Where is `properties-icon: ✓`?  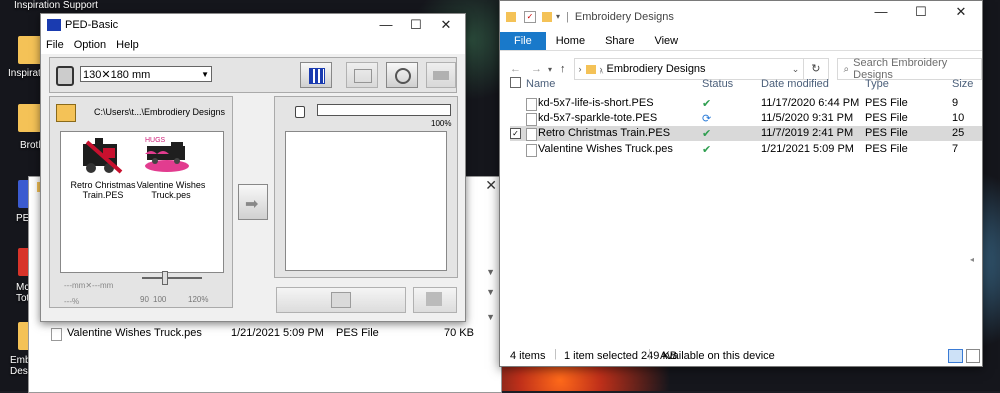
properties-icon: ✓ is located at coordinates (530, 16).